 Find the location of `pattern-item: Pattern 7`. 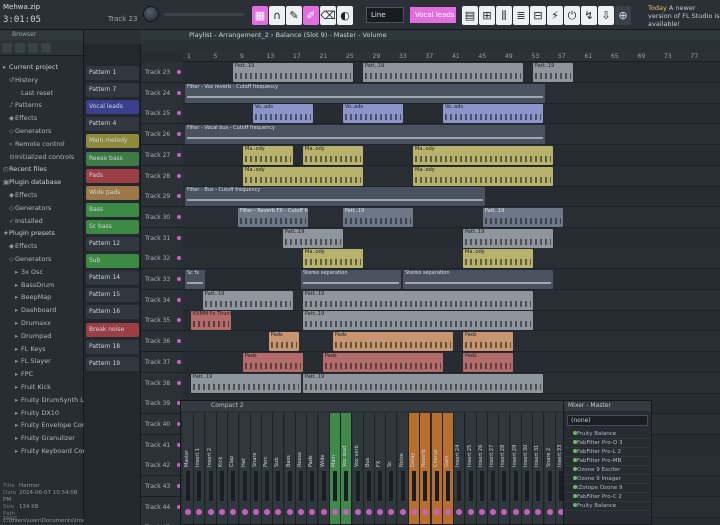

pattern-item: Pattern 7 is located at coordinates (112, 90).